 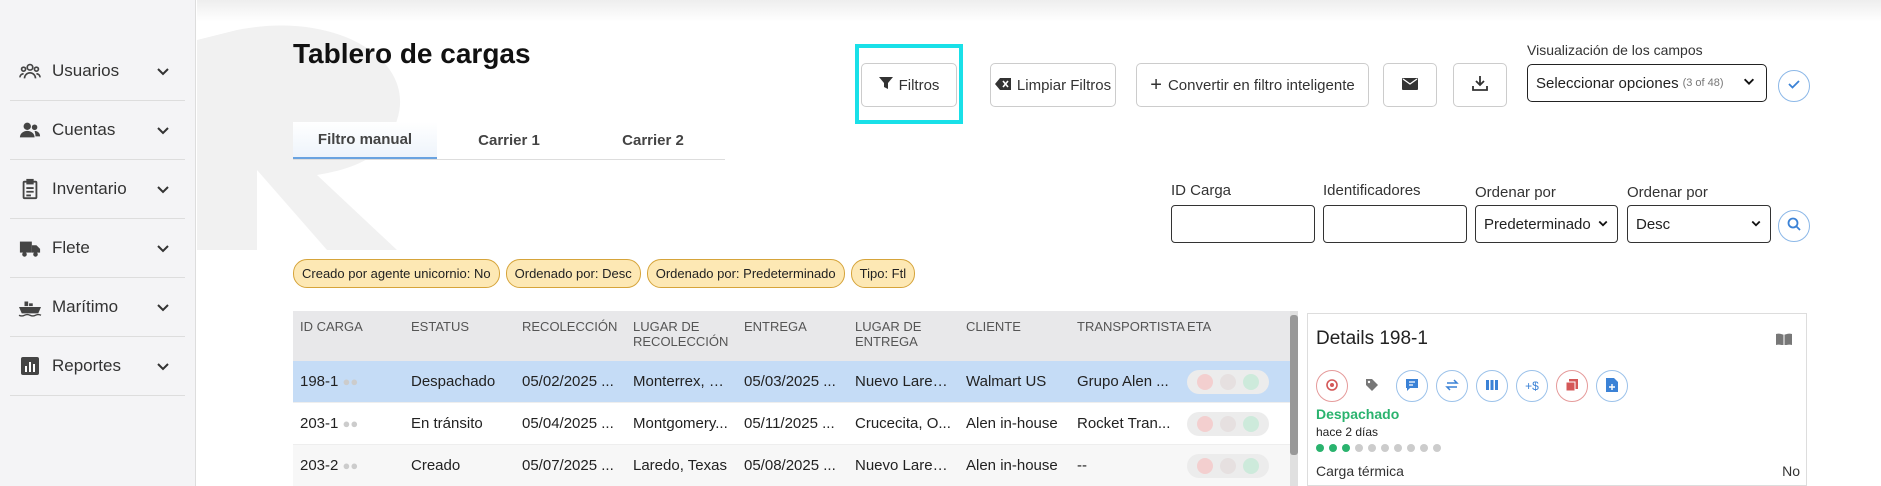 What do you see at coordinates (459, 336) in the screenshot?
I see `column-header: ESTATUS` at bounding box center [459, 336].